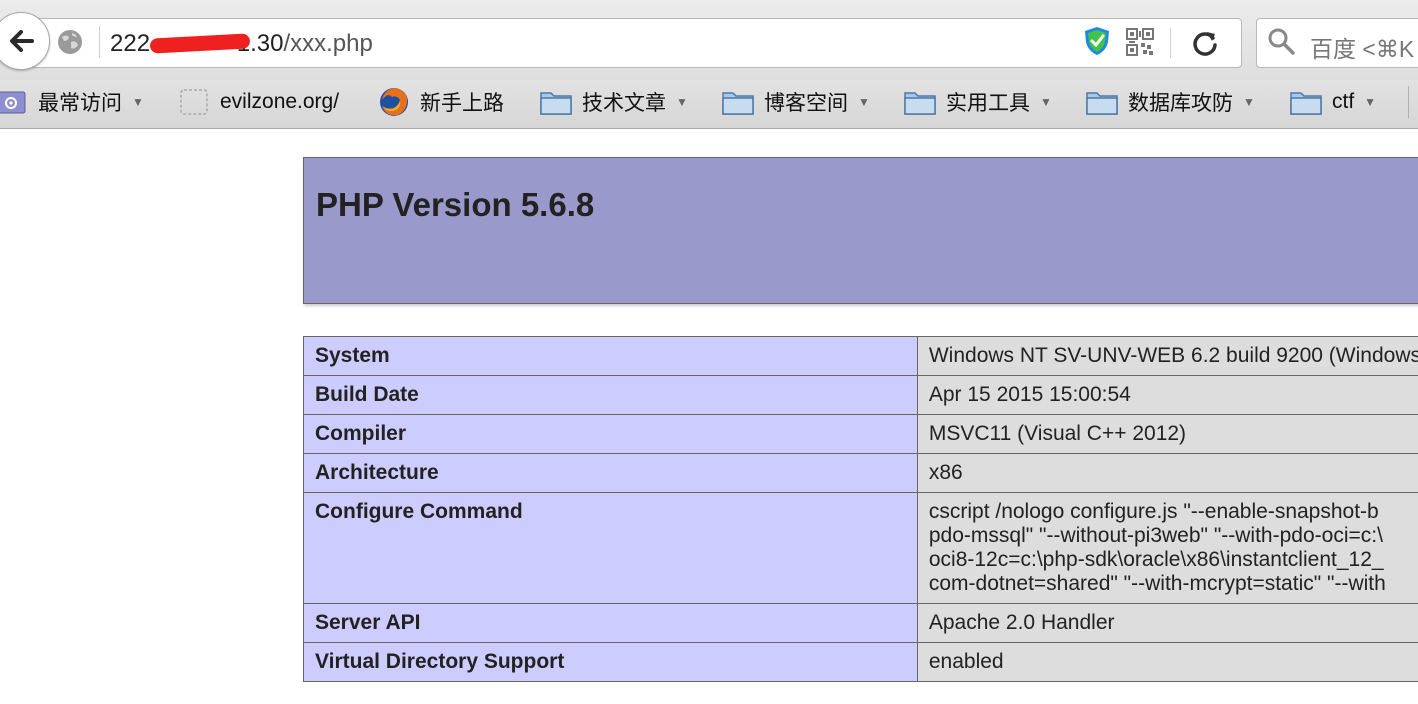 The height and width of the screenshot is (704, 1418). I want to click on bookmarks-overflow-divider, so click(1408, 102).